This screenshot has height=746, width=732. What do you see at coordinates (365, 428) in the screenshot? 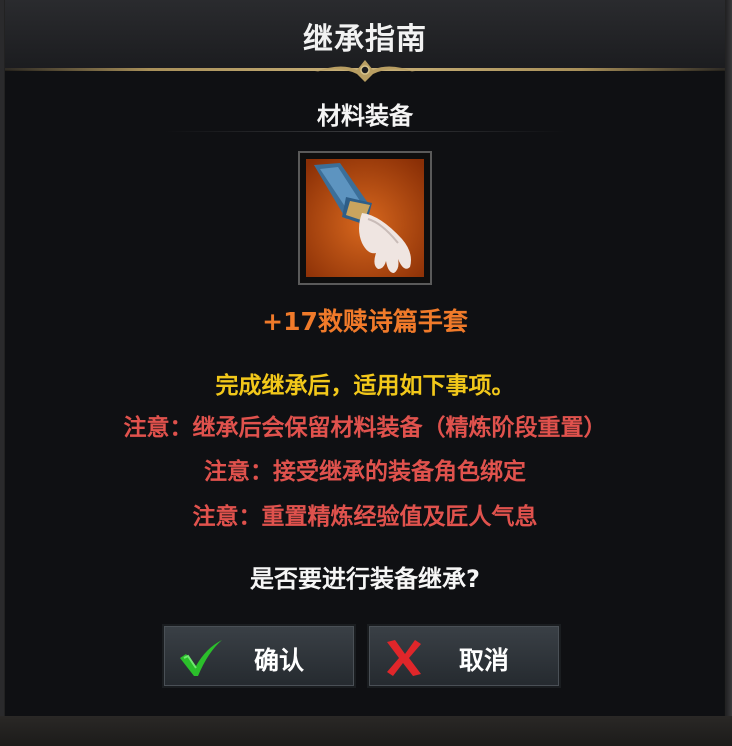
I see `note-text: 注意：继承后会保留材料装备（精炼阶段重置）` at bounding box center [365, 428].